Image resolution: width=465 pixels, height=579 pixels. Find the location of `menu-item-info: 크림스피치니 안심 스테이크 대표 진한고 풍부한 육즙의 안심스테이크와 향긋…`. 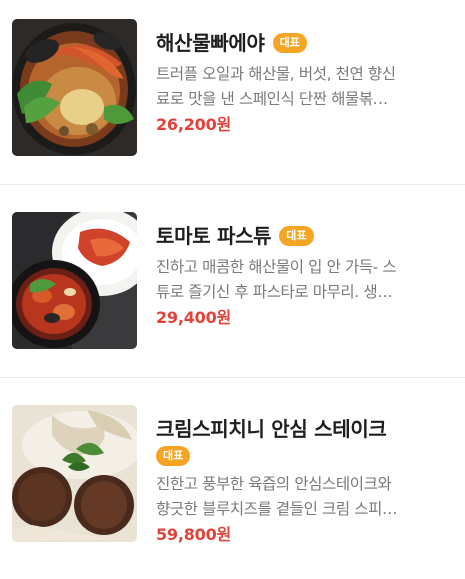

menu-item-info: 크림스피치니 안심 스테이크 대표 진한고 풍부한 육즙의 안심스테이크와 향긋… is located at coordinates (303, 480).